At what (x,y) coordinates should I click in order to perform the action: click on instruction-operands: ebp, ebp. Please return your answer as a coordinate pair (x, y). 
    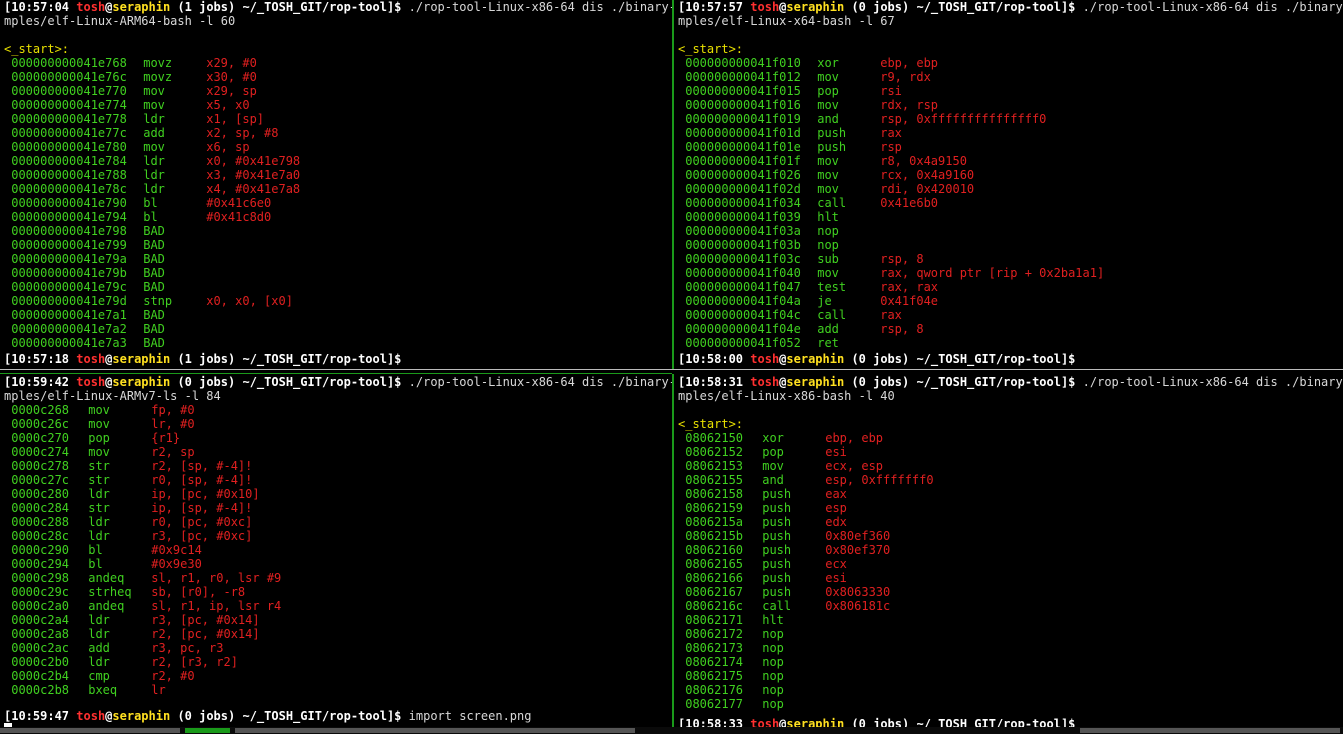
    Looking at the image, I should click on (854, 438).